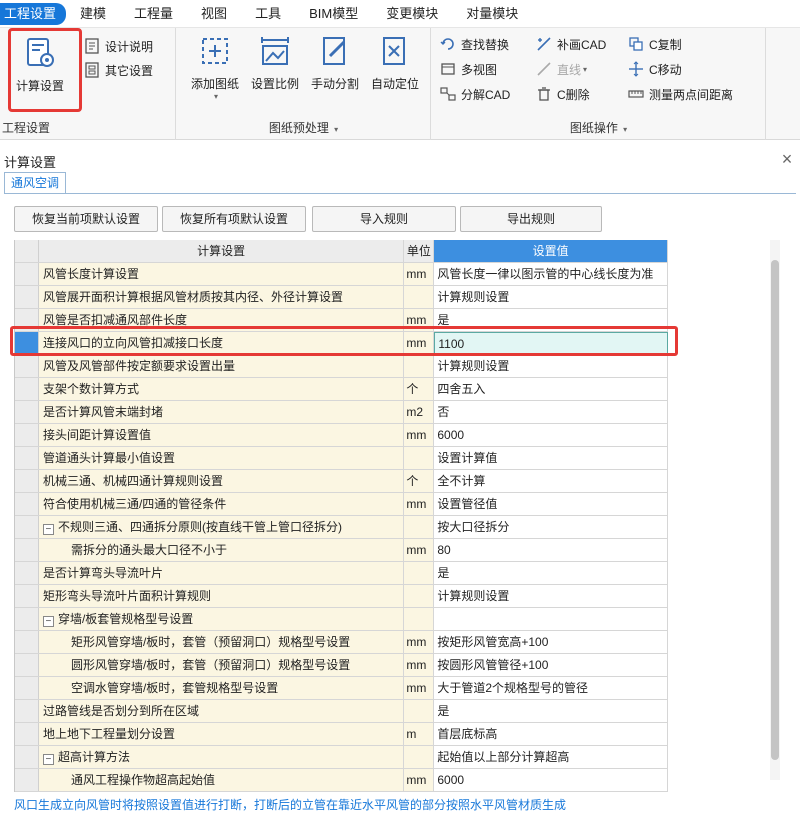  Describe the element at coordinates (341, 711) in the screenshot. I see `table-row: 过路管线是否划分到所在区域 是` at that location.